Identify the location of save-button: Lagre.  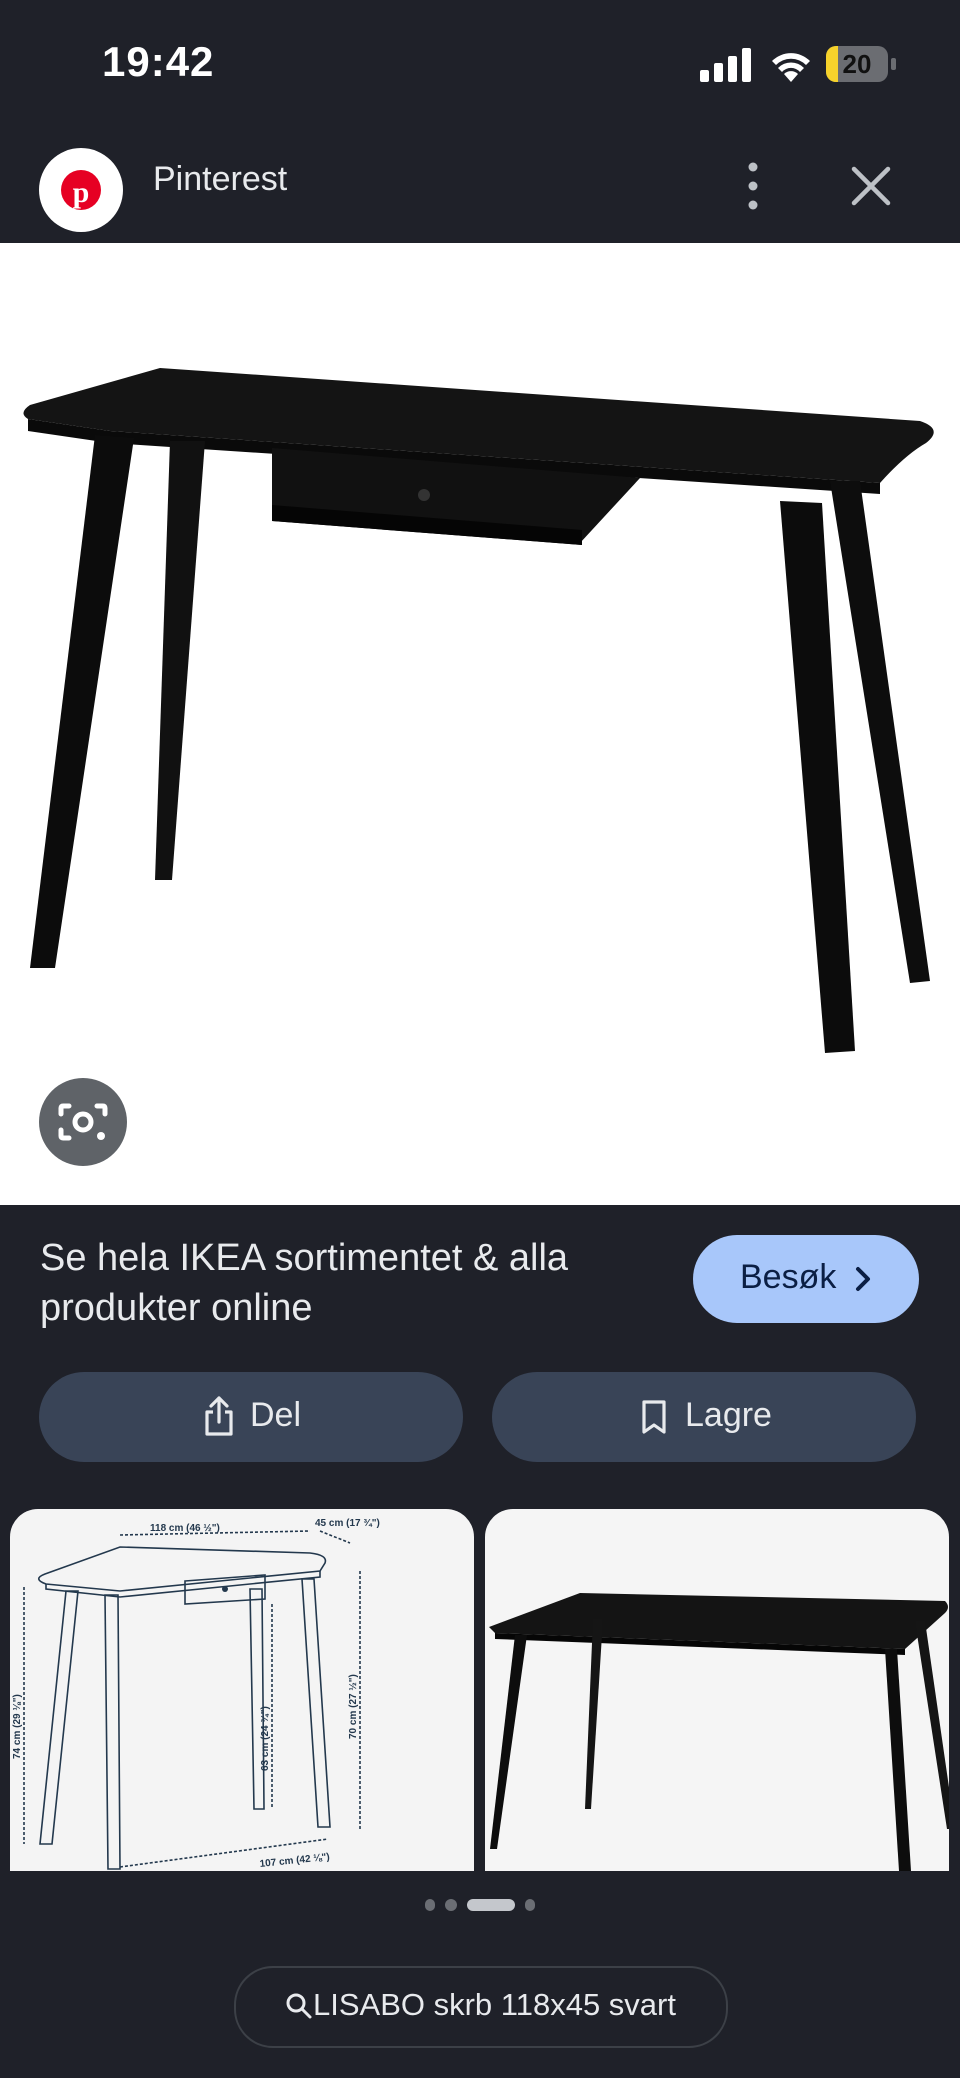
(704, 1417).